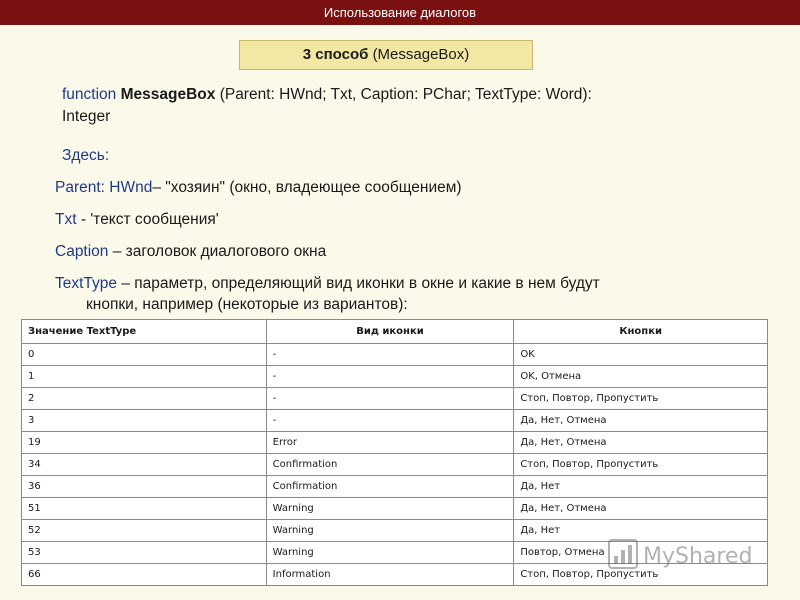 Image resolution: width=800 pixels, height=600 pixels. What do you see at coordinates (307, 187) in the screenshot?
I see `param-desc: – "хозяин" (окно, владеющее сообщением)` at bounding box center [307, 187].